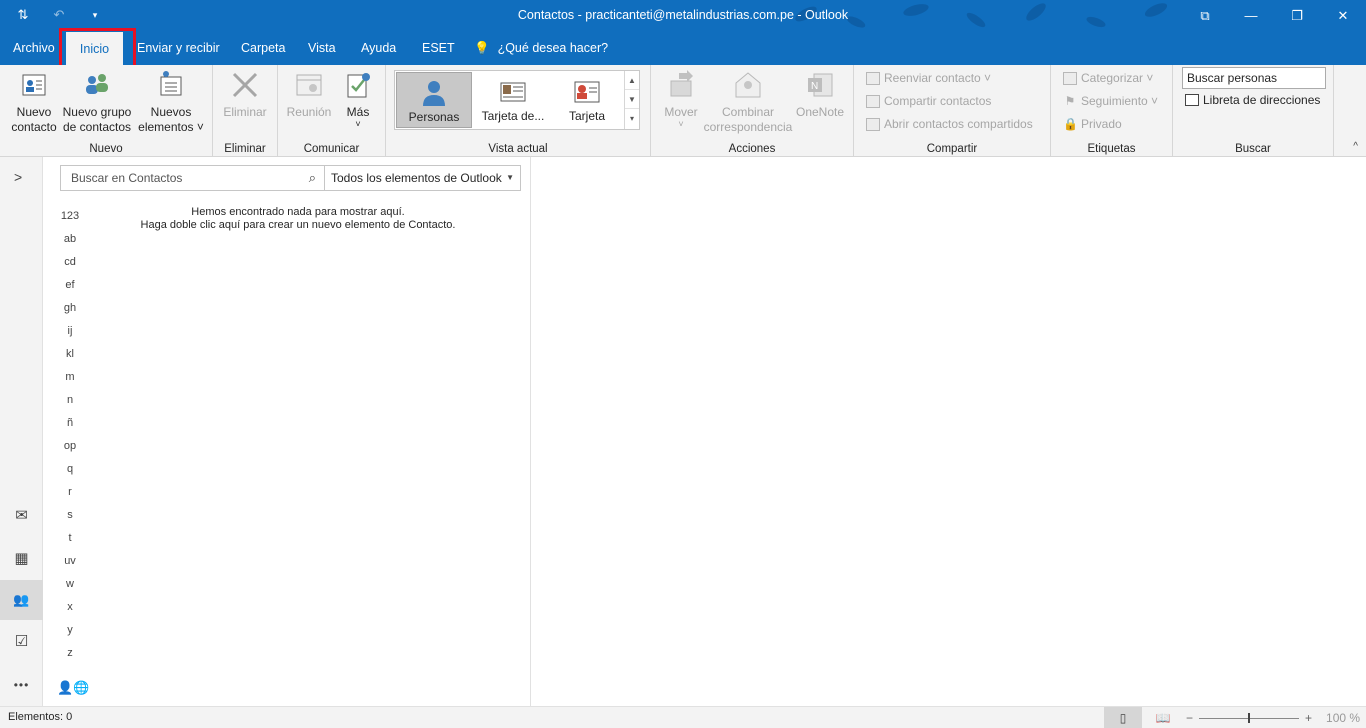  I want to click on alphabet-index-item: z, so click(70, 657).